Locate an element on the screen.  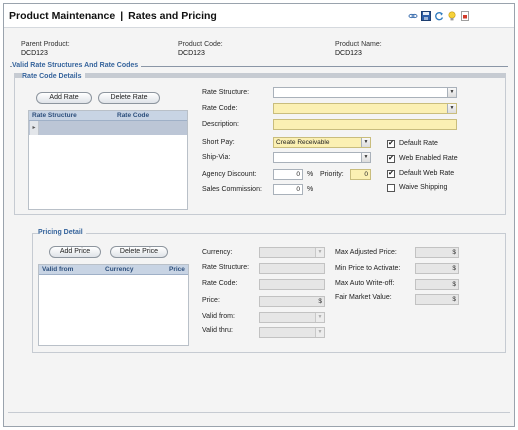
pricing-rate-structure-input is located at coordinates (292, 268).